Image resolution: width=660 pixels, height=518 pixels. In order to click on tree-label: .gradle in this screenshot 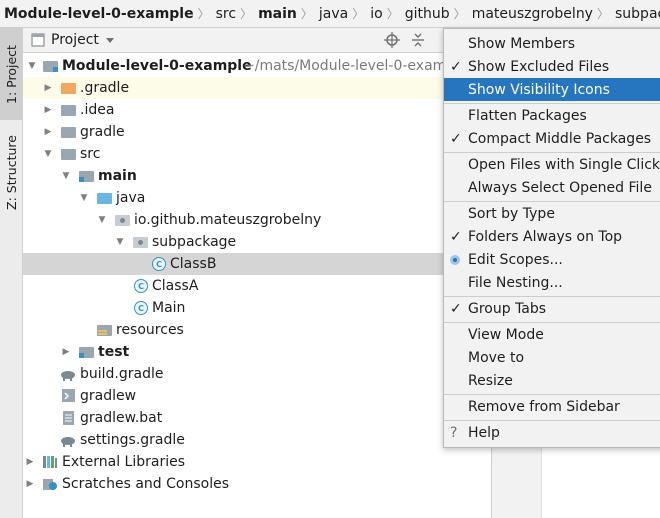, I will do `click(105, 88)`.